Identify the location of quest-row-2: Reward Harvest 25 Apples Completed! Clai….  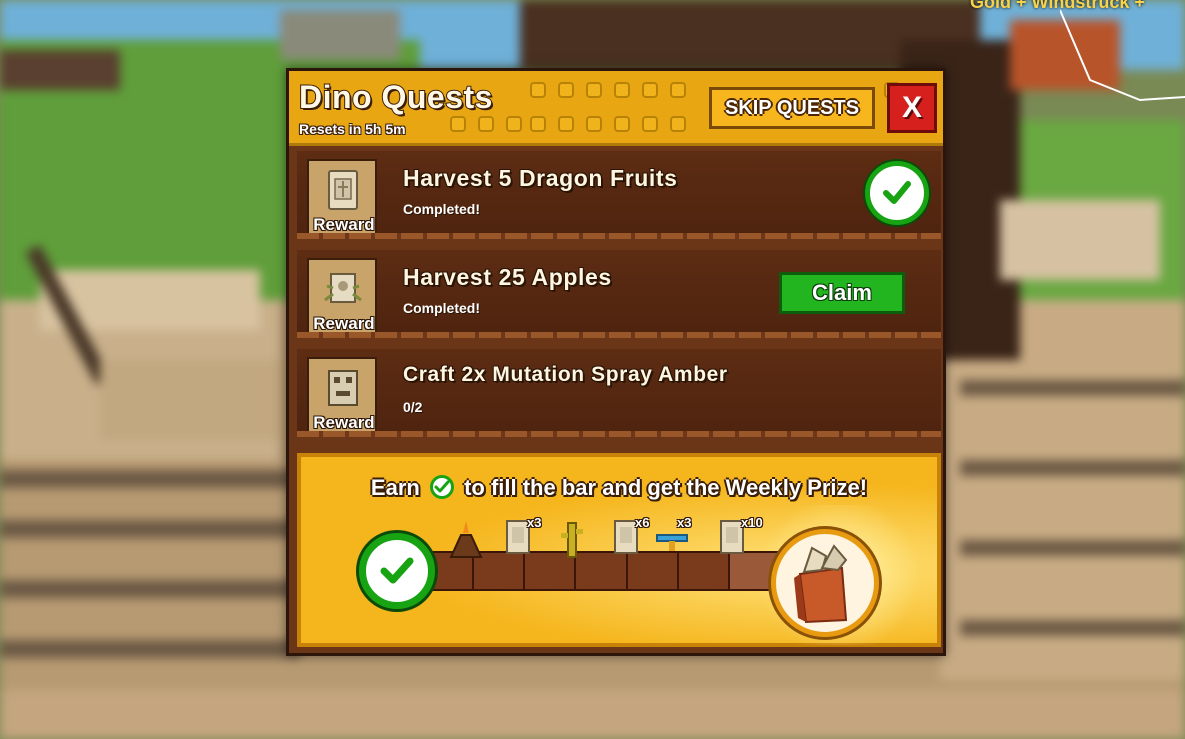
(619, 294).